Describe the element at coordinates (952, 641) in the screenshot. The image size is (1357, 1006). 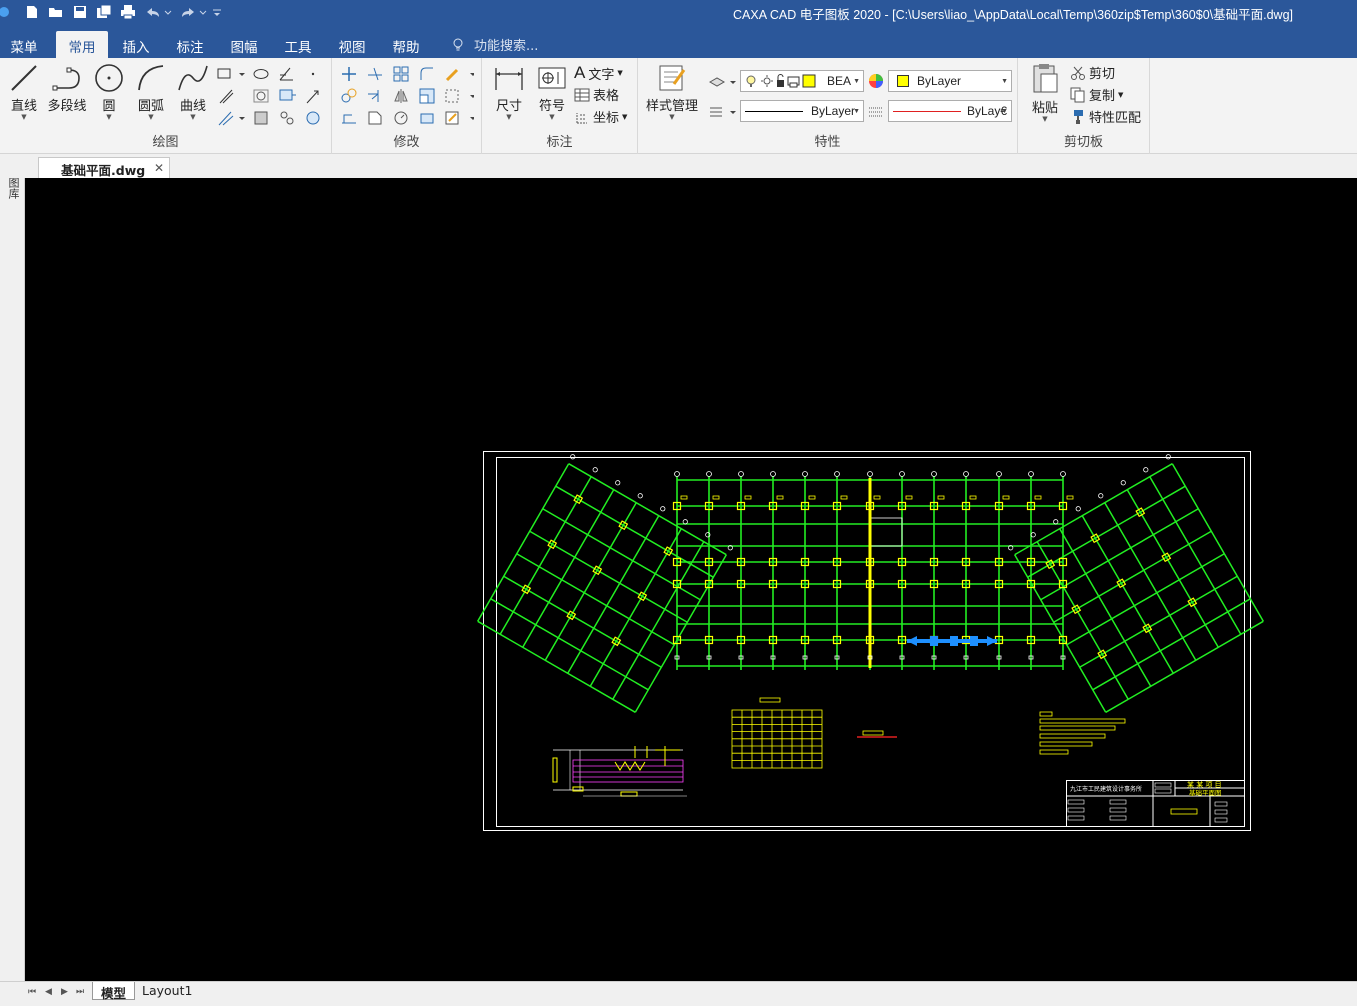
I see `selected-beam` at that location.